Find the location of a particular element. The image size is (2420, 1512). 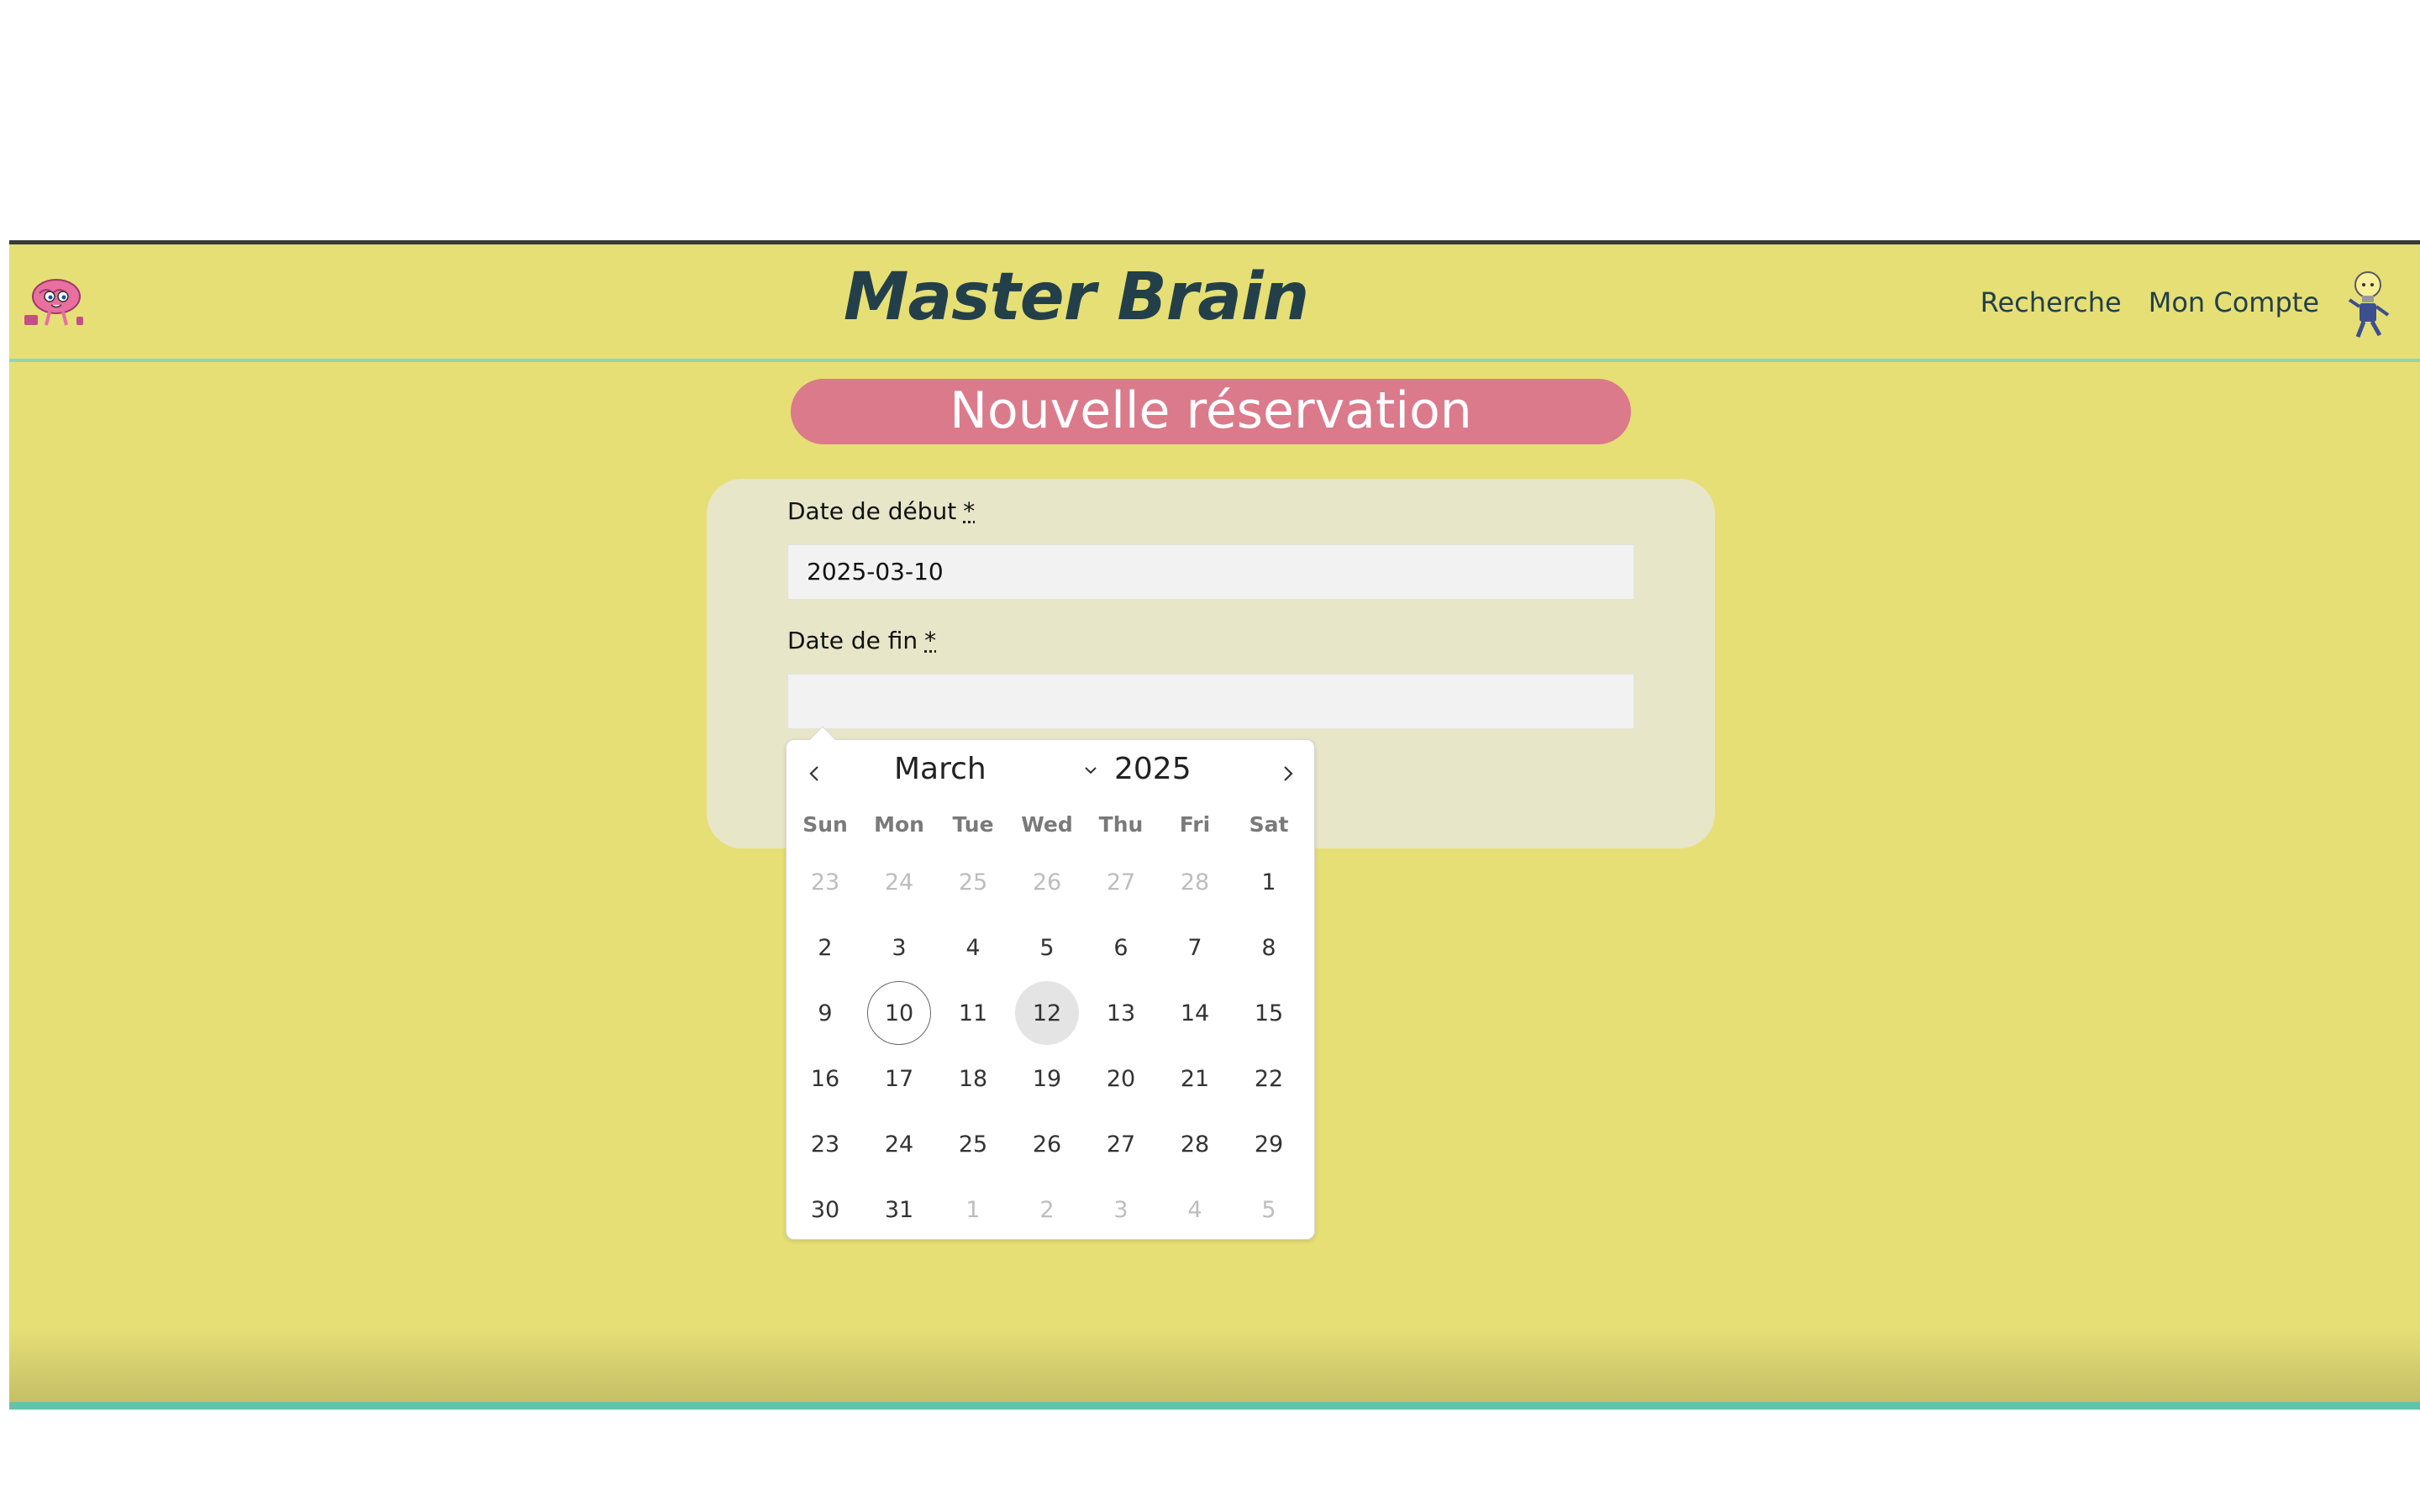

calendar-day-number: 11 is located at coordinates (973, 1013).